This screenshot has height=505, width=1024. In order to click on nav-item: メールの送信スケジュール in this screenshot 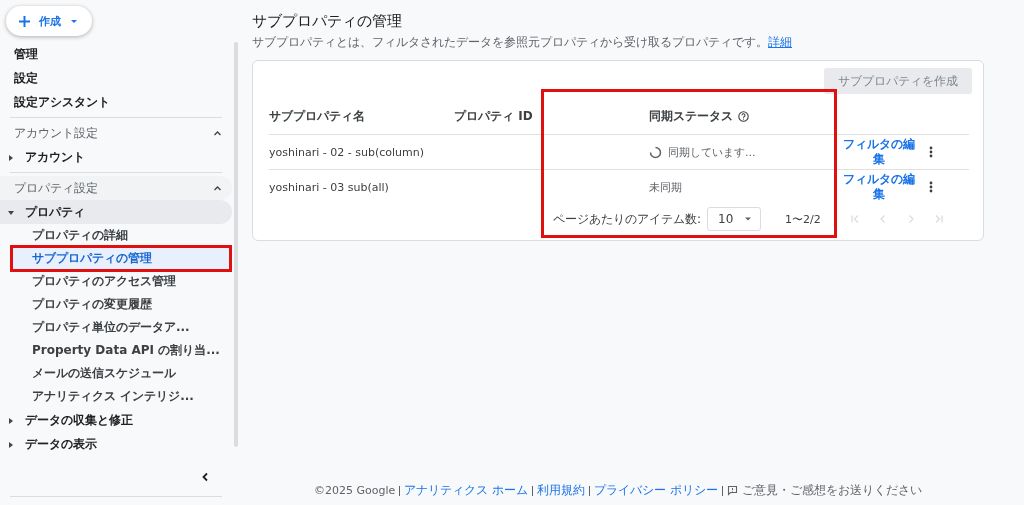, I will do `click(116, 373)`.